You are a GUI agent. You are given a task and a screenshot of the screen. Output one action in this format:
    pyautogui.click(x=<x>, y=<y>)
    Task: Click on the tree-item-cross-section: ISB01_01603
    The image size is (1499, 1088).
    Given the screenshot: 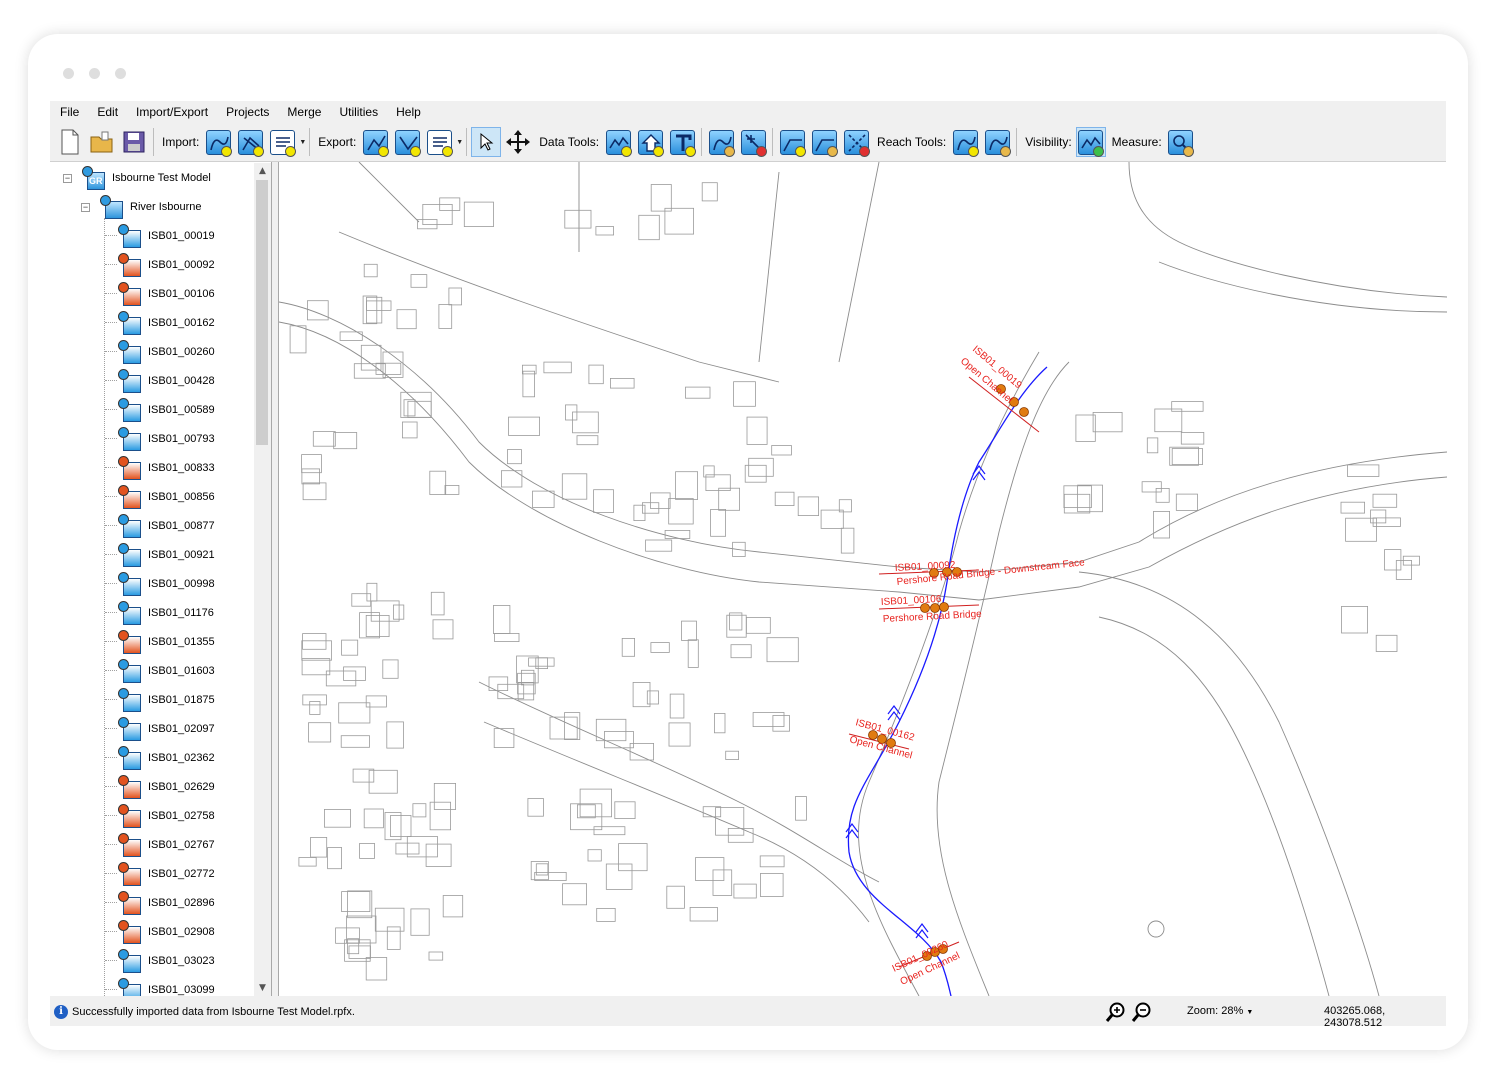 What is the action you would take?
    pyautogui.click(x=166, y=670)
    